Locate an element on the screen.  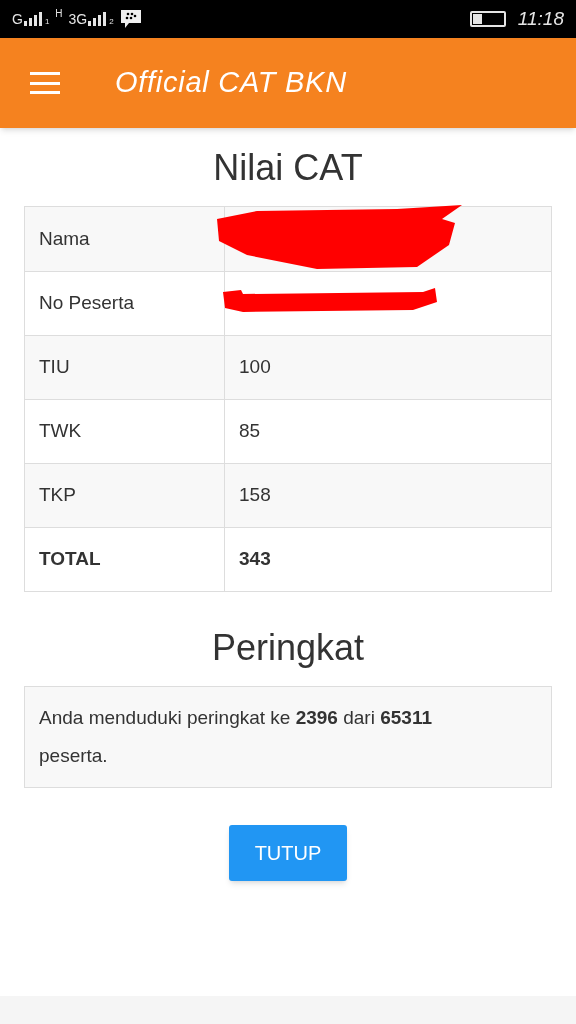
sim-number: 2 is located at coordinates (111, 22).